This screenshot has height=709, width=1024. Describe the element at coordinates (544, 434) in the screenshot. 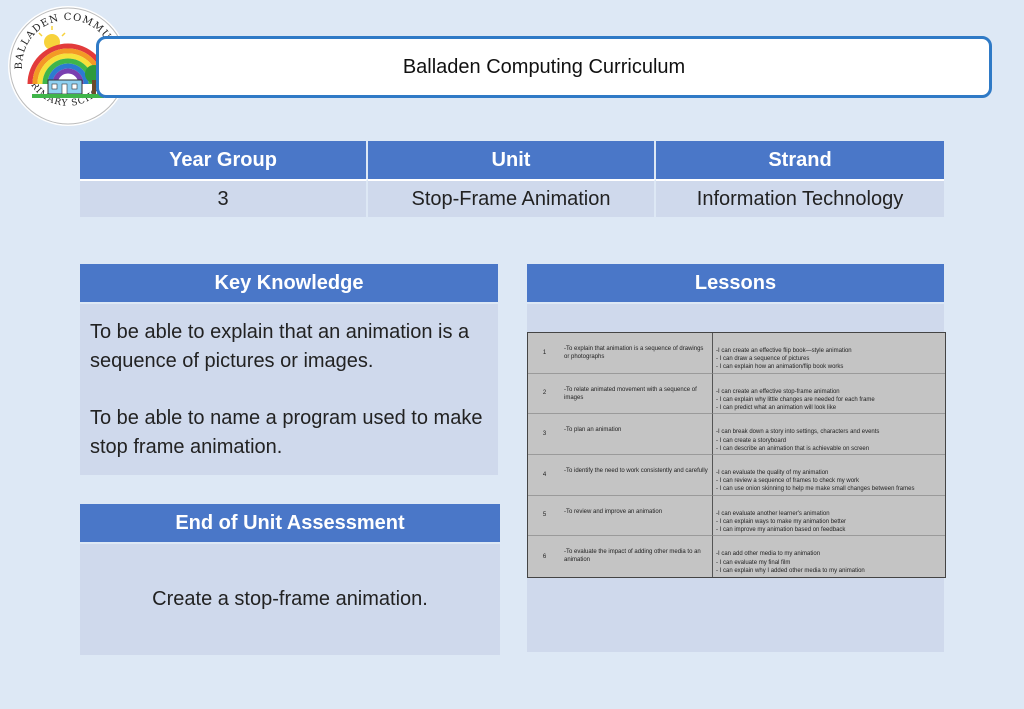

I see `lesson-number: 3` at that location.